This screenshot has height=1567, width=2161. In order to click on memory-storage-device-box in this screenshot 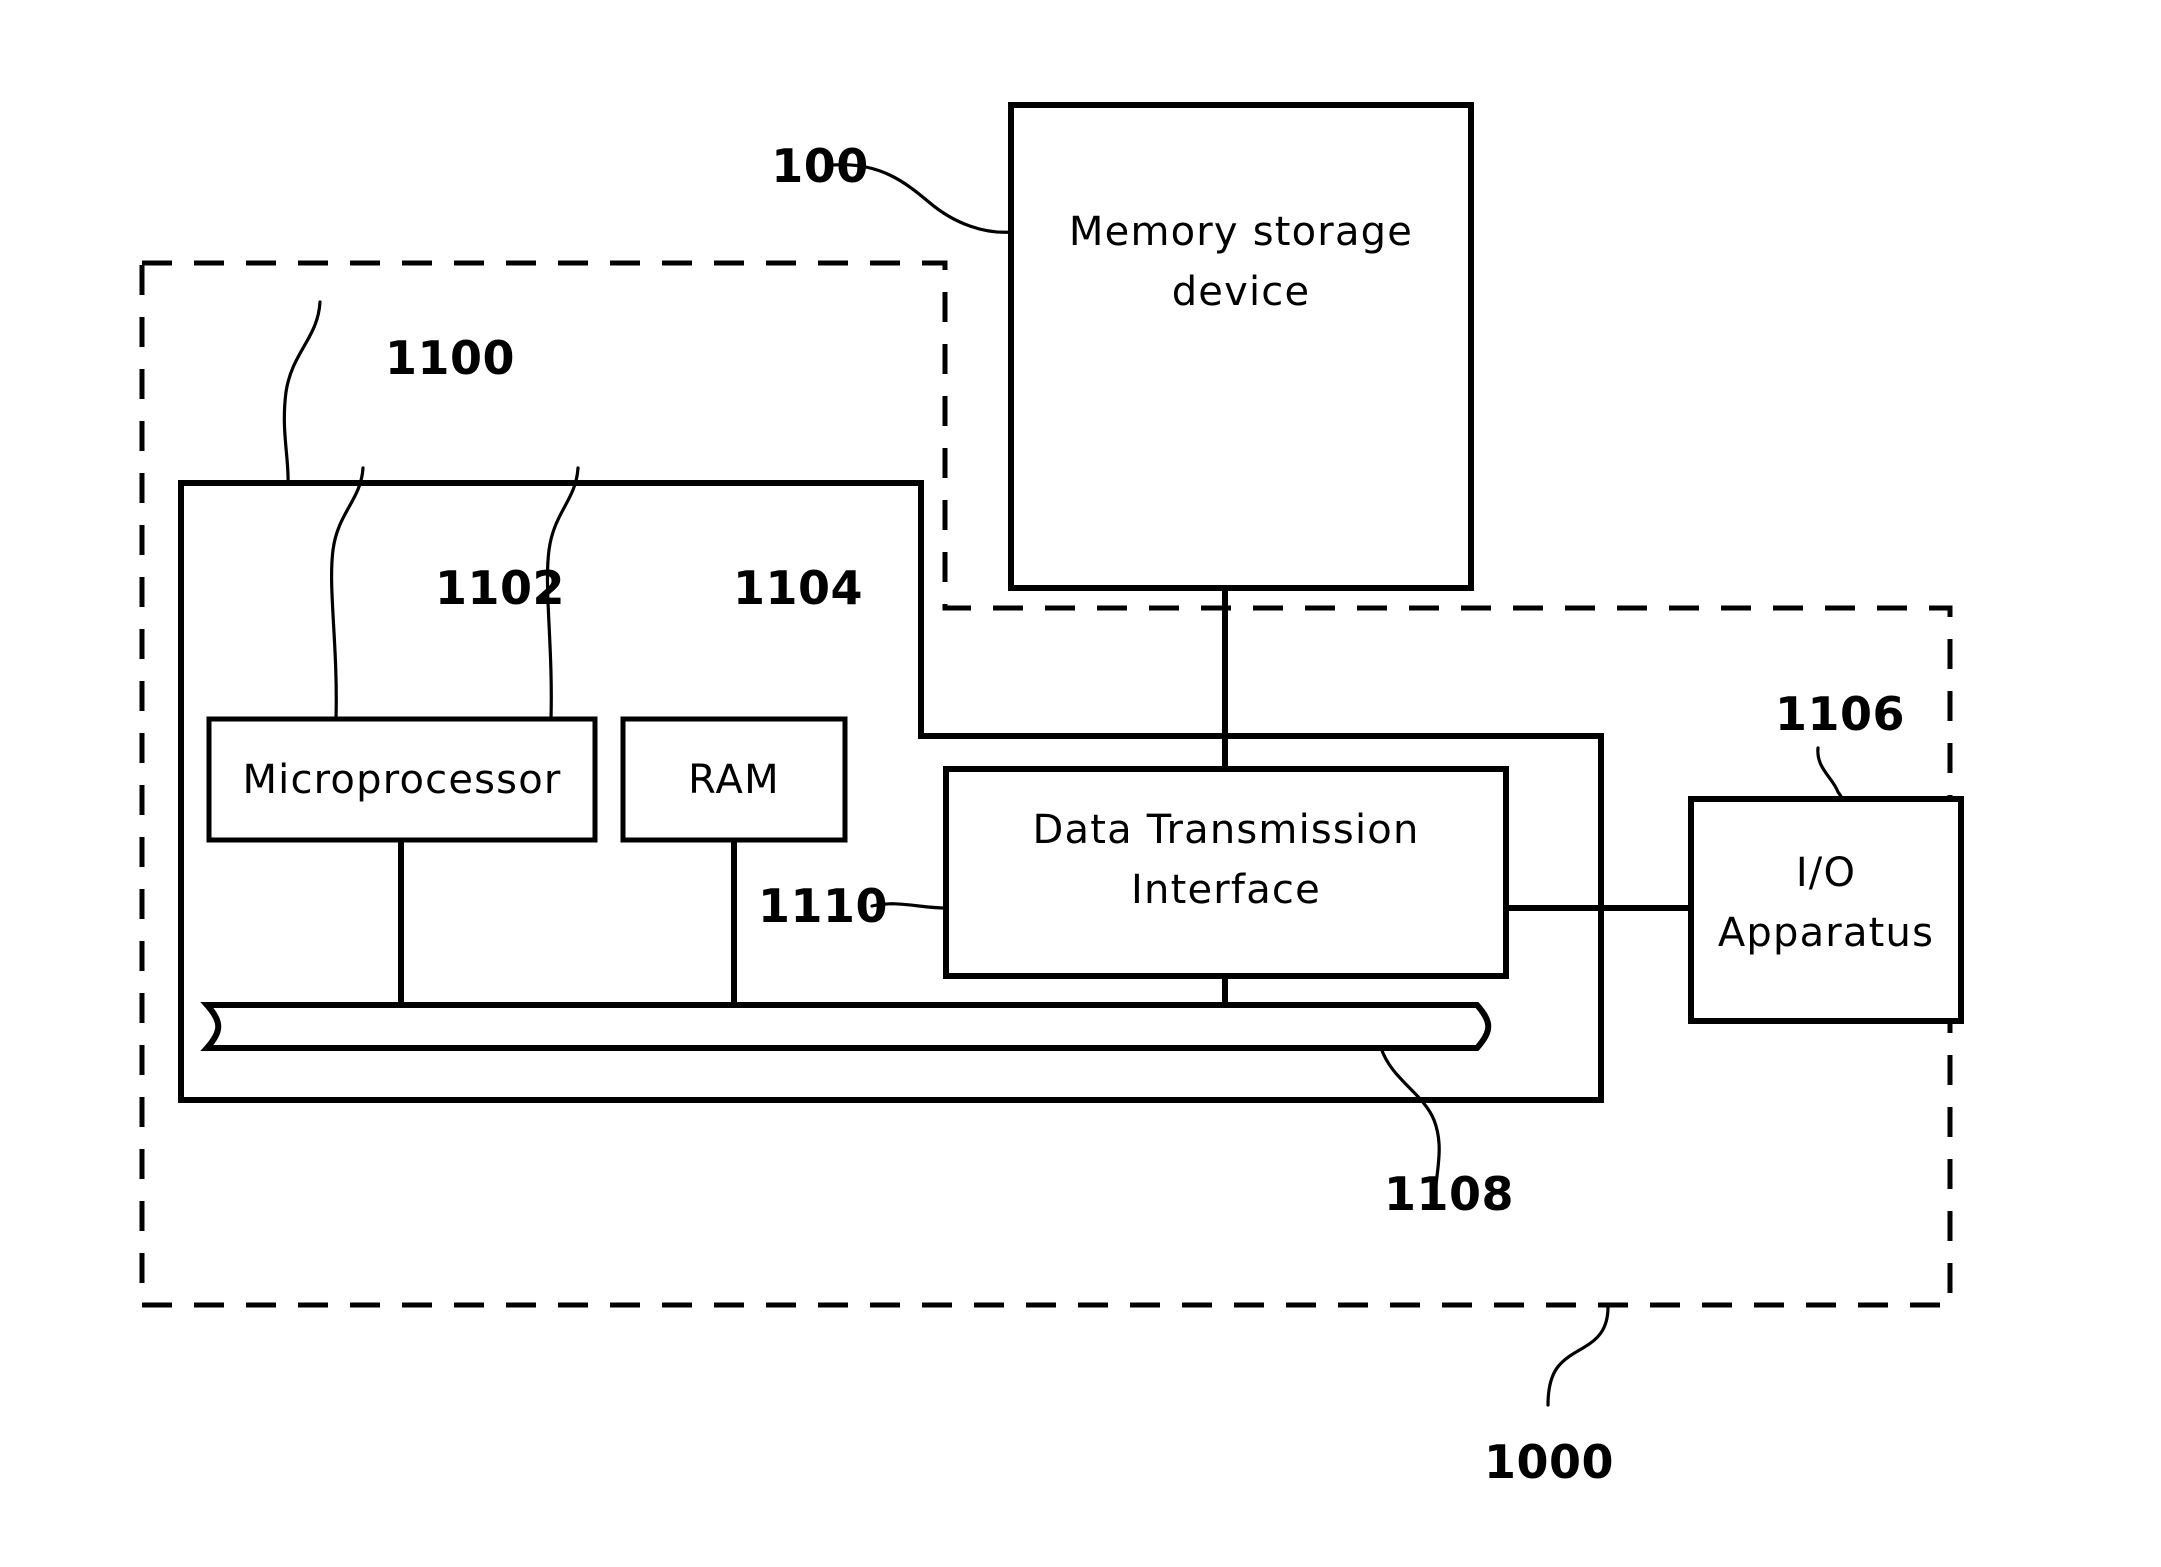, I will do `click(1241, 346)`.